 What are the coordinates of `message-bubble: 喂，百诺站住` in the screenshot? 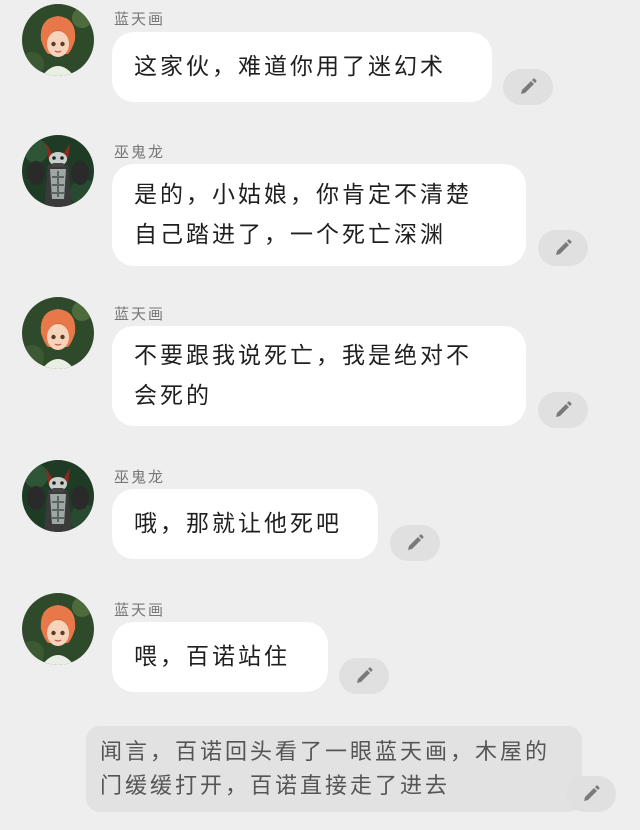 It's located at (220, 657).